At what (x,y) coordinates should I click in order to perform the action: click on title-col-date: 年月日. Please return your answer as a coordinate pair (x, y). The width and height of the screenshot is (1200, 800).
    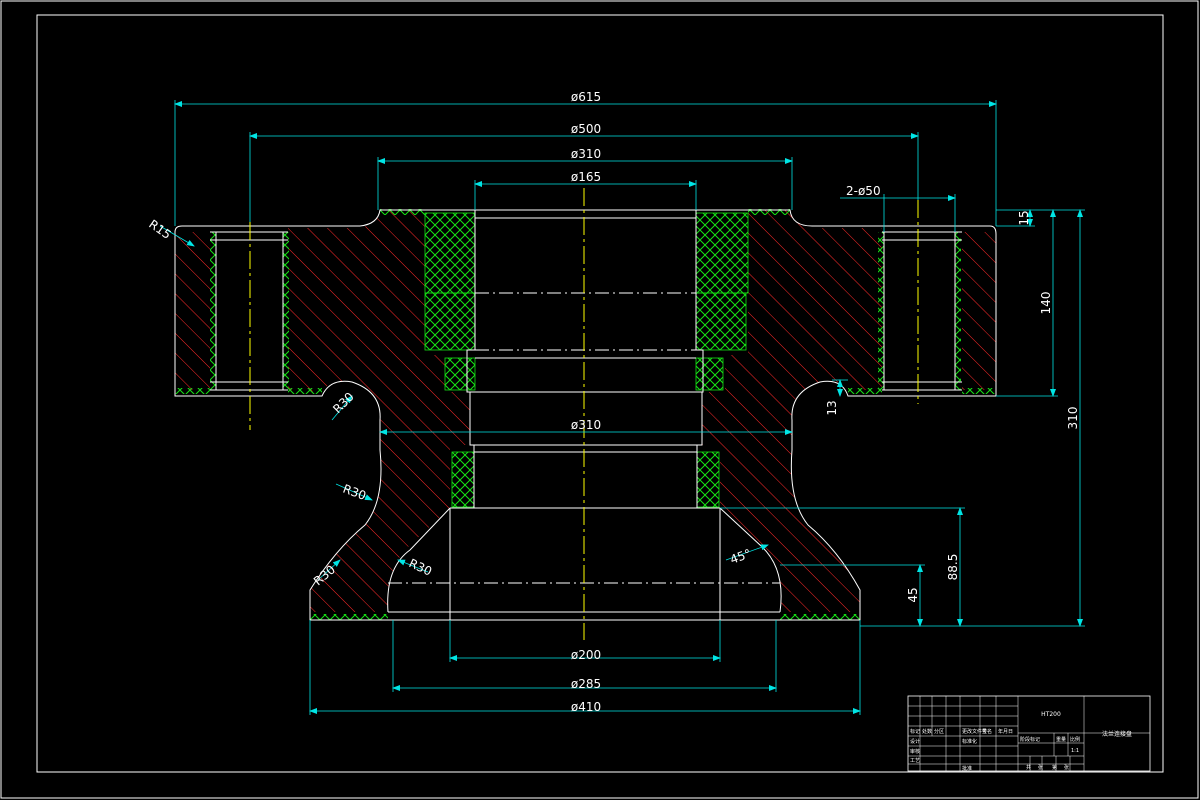
    Looking at the image, I should click on (1005, 731).